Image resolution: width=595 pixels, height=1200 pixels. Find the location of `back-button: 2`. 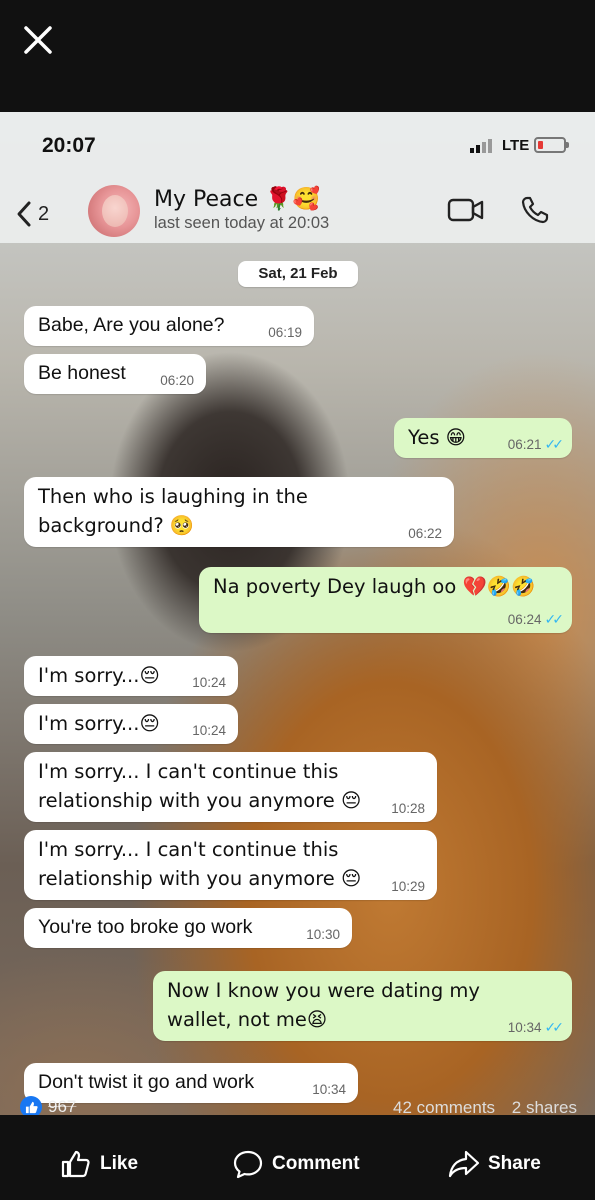

back-button: 2 is located at coordinates (41, 214).